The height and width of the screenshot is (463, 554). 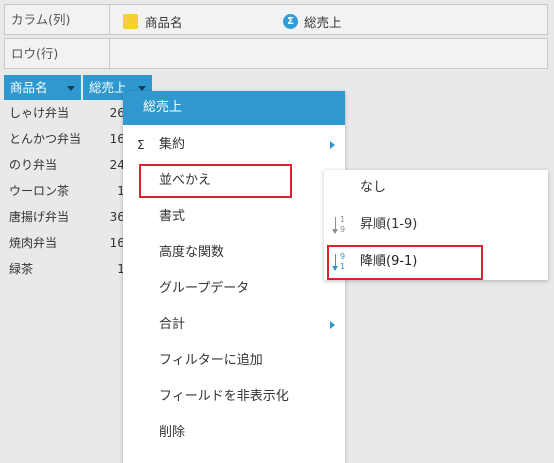 I want to click on menu-item-label: 書式, so click(x=172, y=216).